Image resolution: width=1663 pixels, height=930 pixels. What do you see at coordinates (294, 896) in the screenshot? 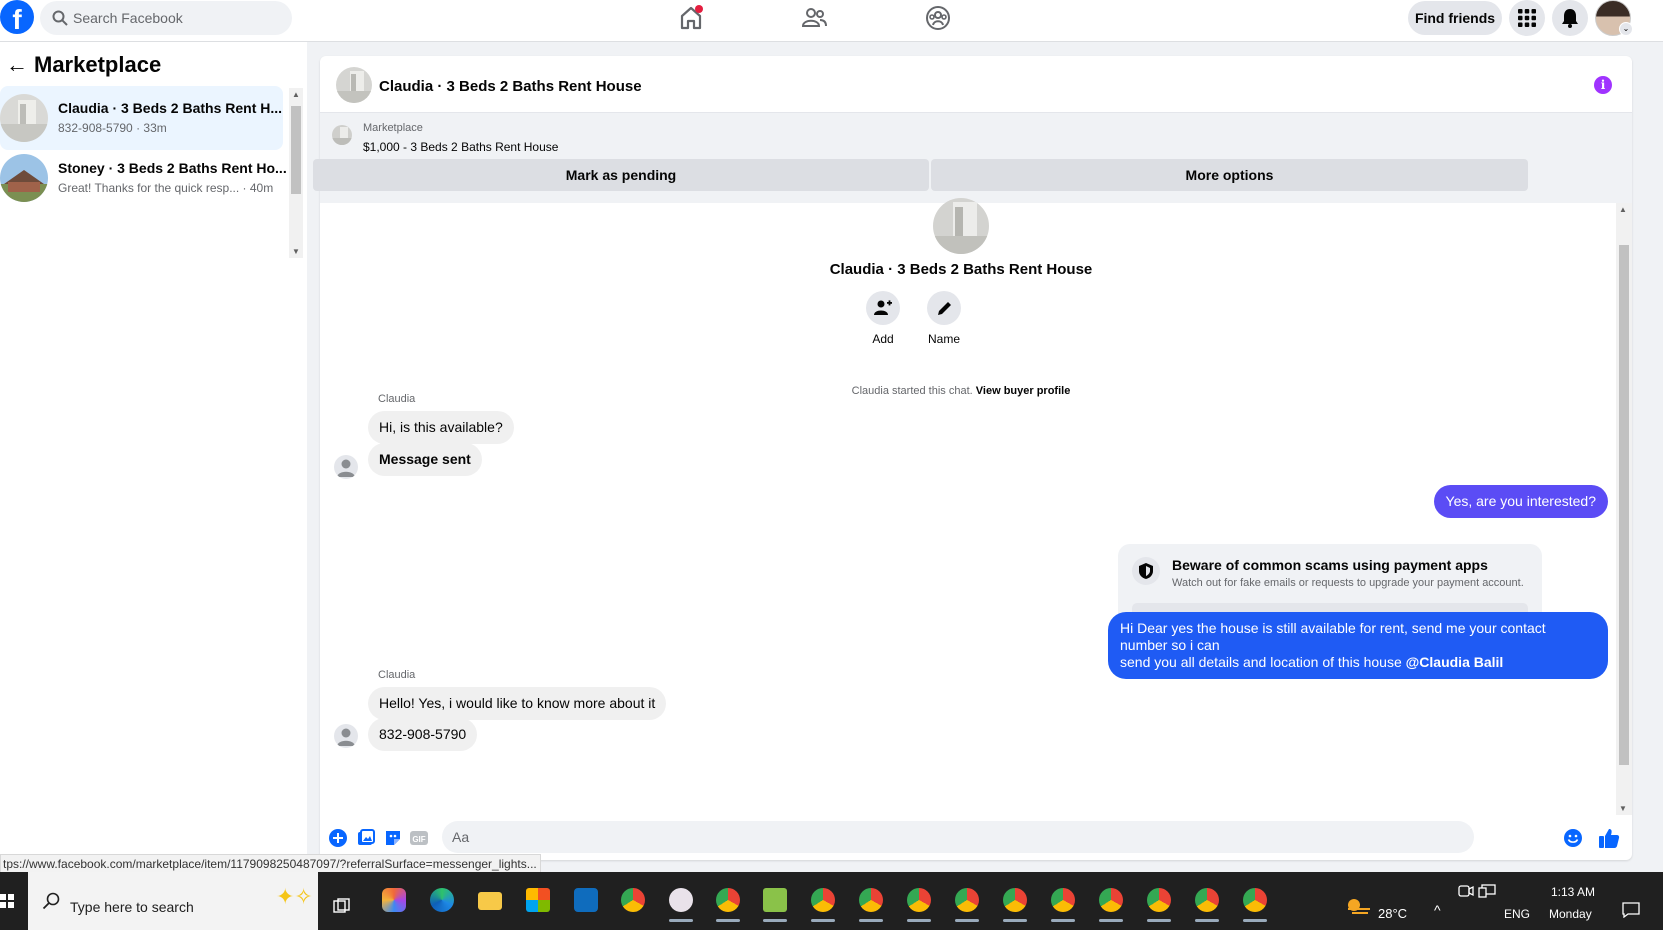
I see `sparkle-icon: ✦✧` at bounding box center [294, 896].